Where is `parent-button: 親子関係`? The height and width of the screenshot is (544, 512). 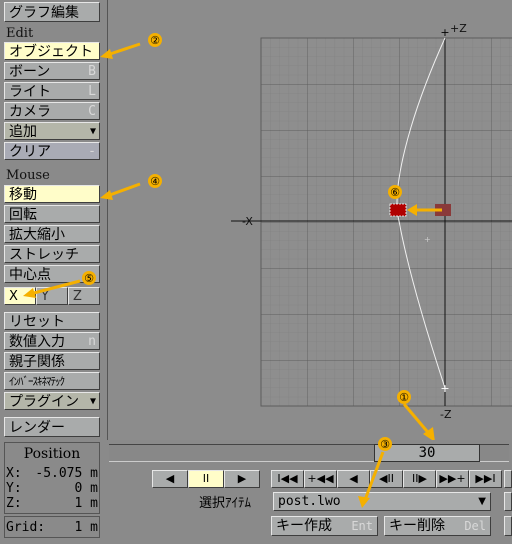 parent-button: 親子関係 is located at coordinates (52, 361).